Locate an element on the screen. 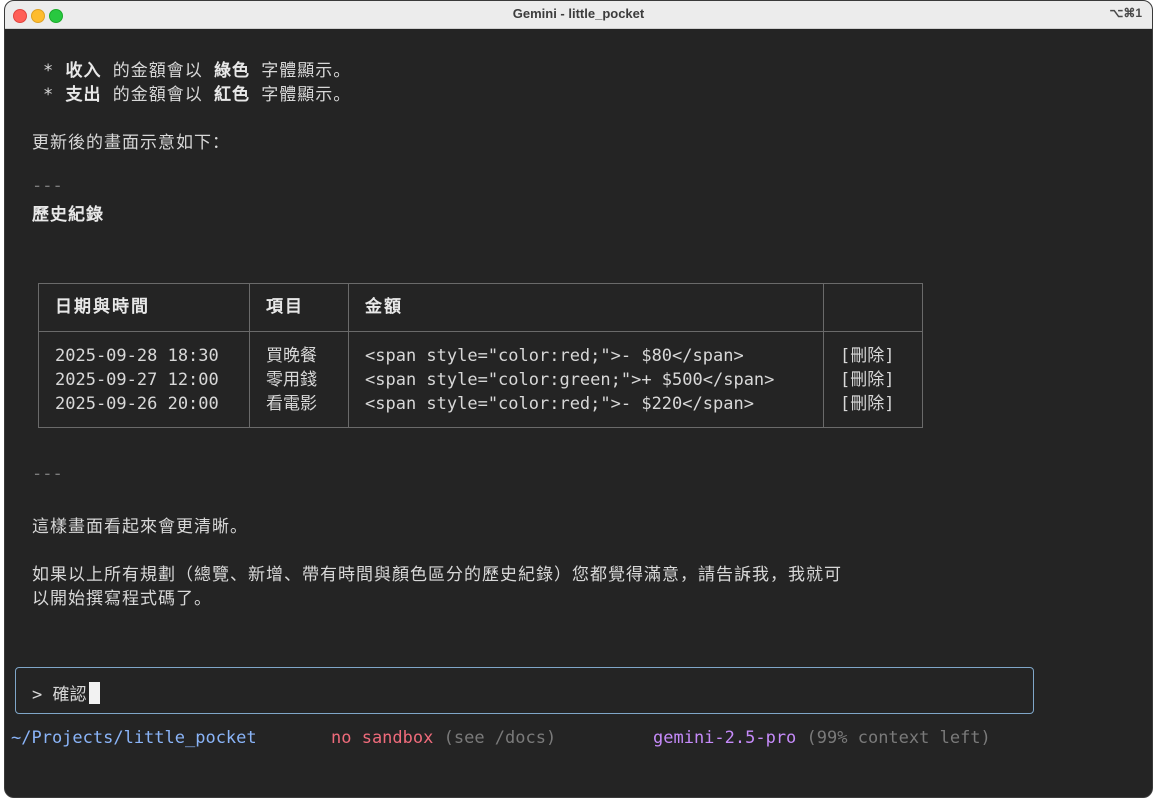 This screenshot has height=800, width=1157. header-datetime: 日期與時間 is located at coordinates (144, 307).